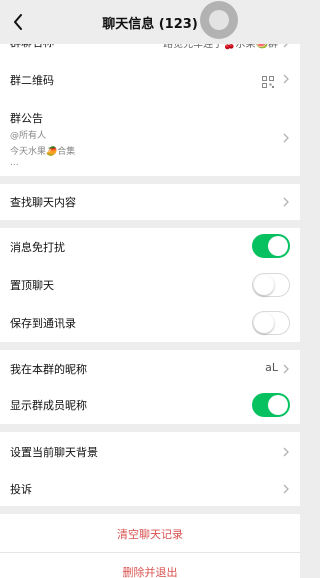 This screenshot has width=320, height=578. Describe the element at coordinates (43, 202) in the screenshot. I see `search-label: 查找聊天内容` at that location.